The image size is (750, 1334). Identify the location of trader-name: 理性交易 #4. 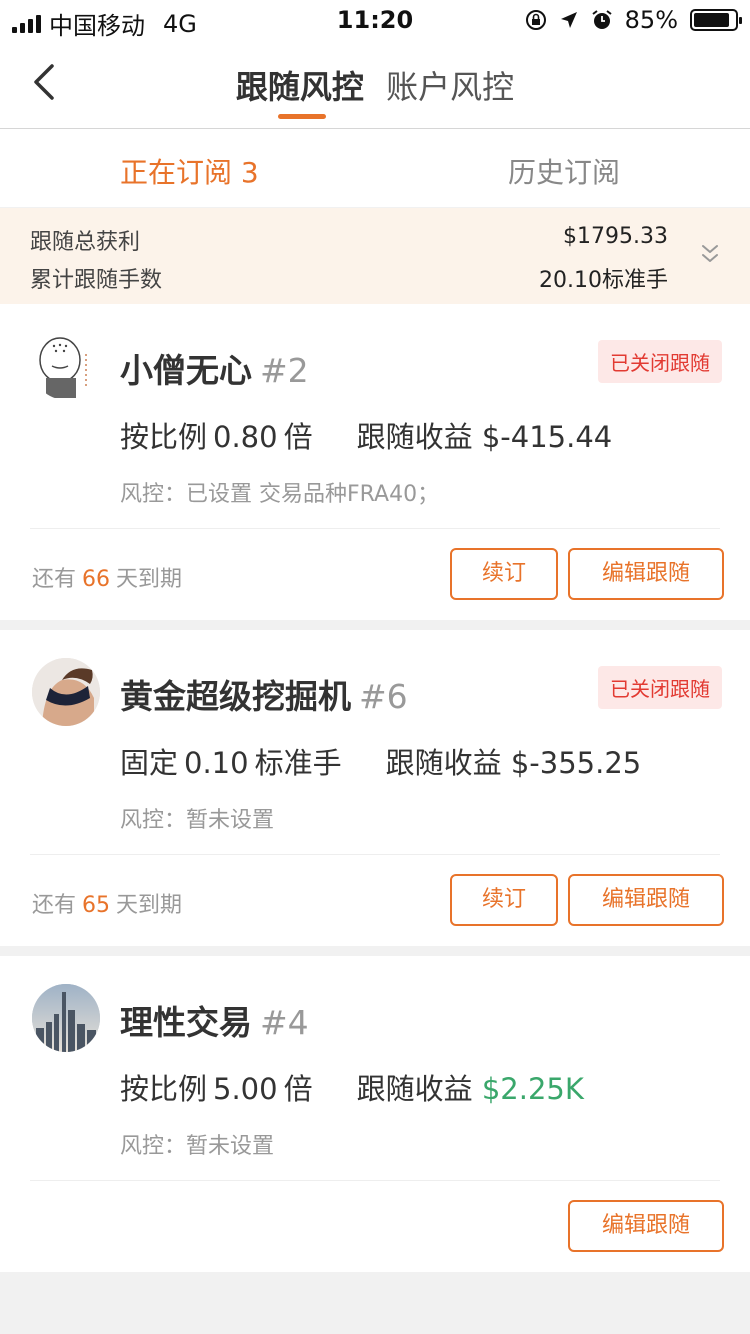
(214, 1020).